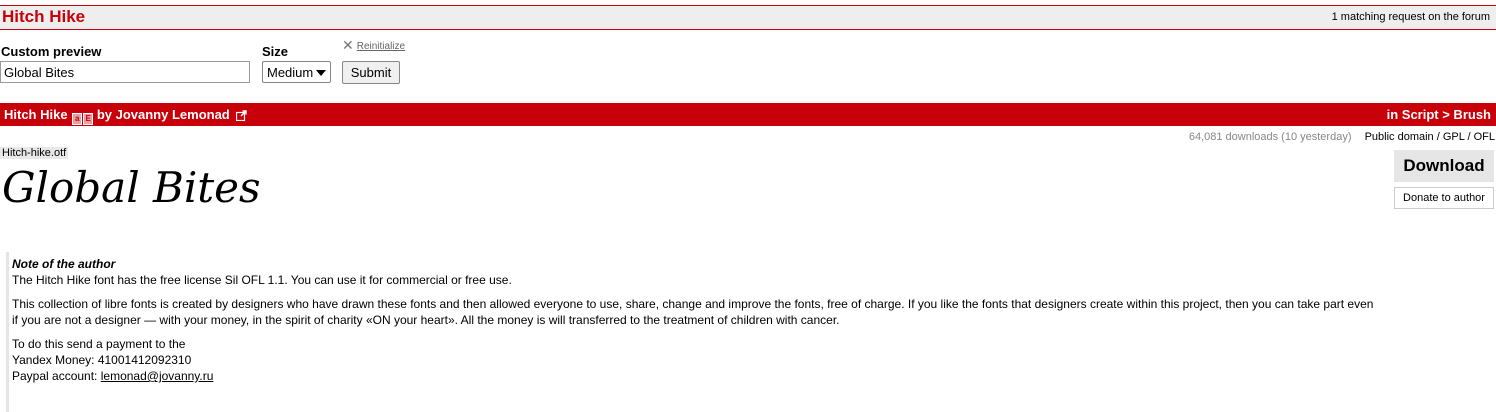  Describe the element at coordinates (102, 360) in the screenshot. I see `note-line: Yandex Money: 41001412092310` at that location.